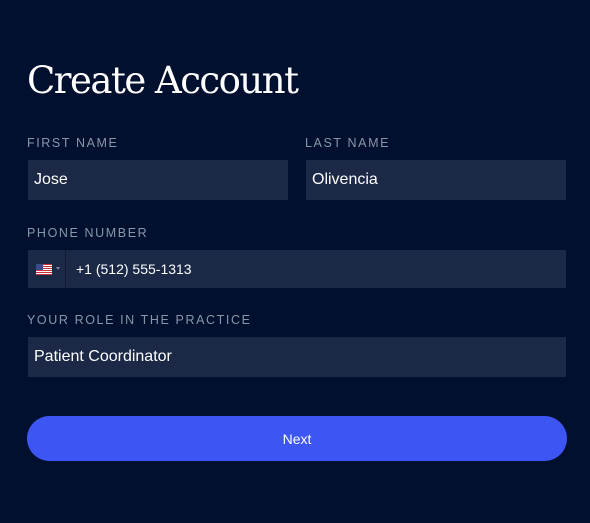 This screenshot has width=590, height=523. Describe the element at coordinates (139, 320) in the screenshot. I see `role-label: YOUR ROLE IN THE PRACTICE` at that location.